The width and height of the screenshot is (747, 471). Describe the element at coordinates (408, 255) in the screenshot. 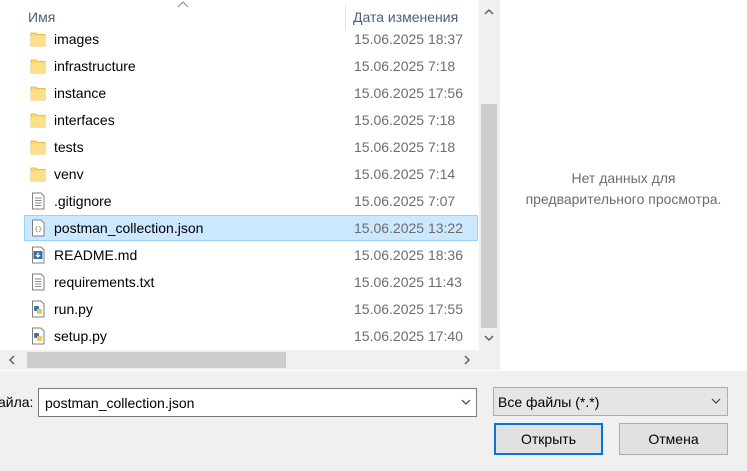

I see `file-date: 15.06.2025 18:36` at that location.